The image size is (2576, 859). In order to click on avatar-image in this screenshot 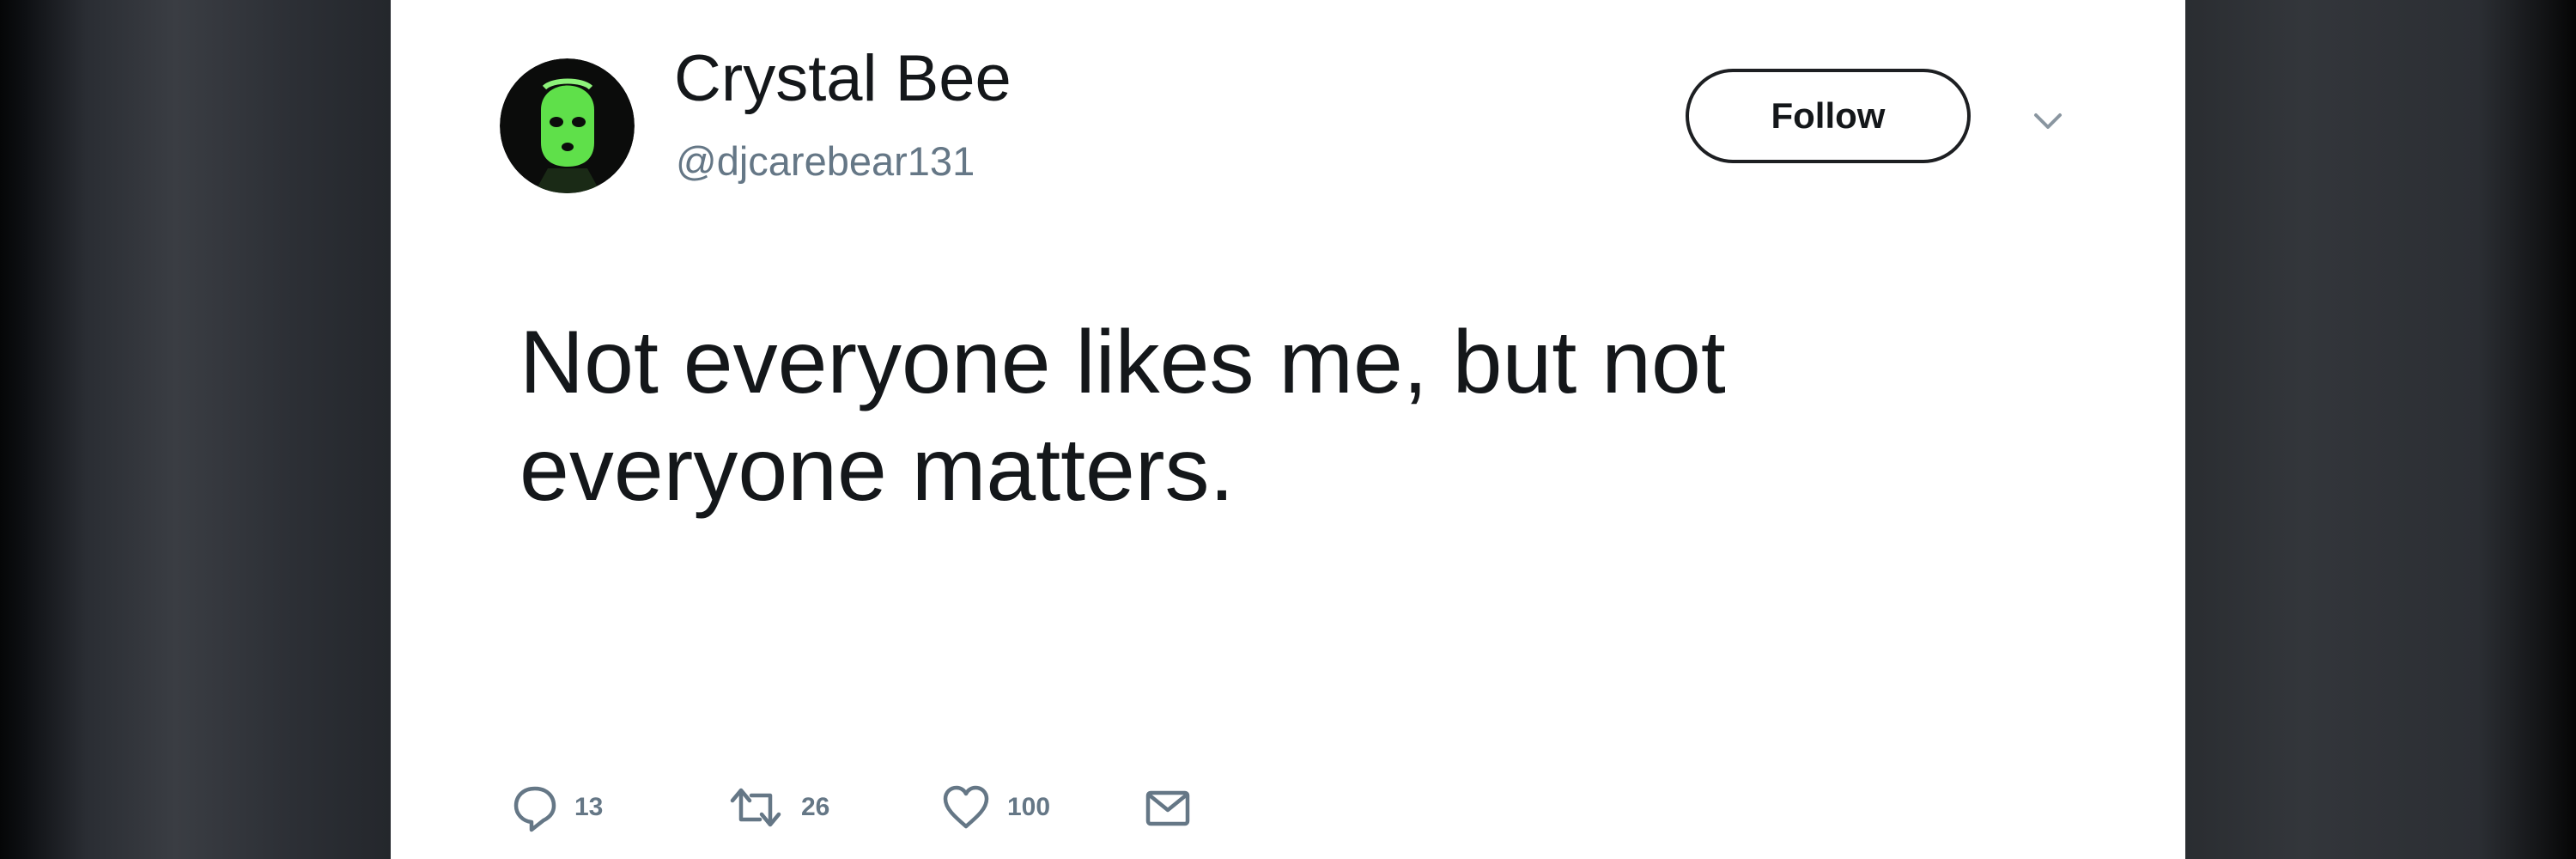, I will do `click(567, 126)`.